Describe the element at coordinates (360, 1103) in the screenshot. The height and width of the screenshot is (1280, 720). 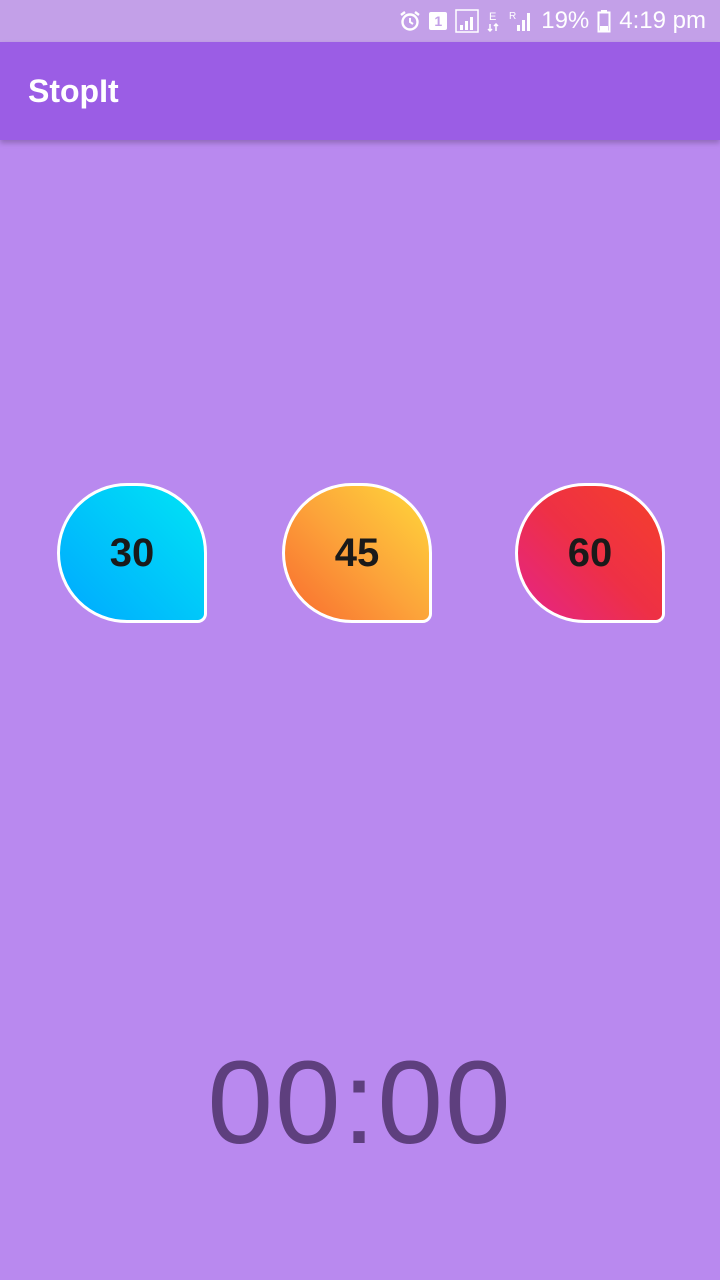
I see `countdown-display: 00:00` at that location.